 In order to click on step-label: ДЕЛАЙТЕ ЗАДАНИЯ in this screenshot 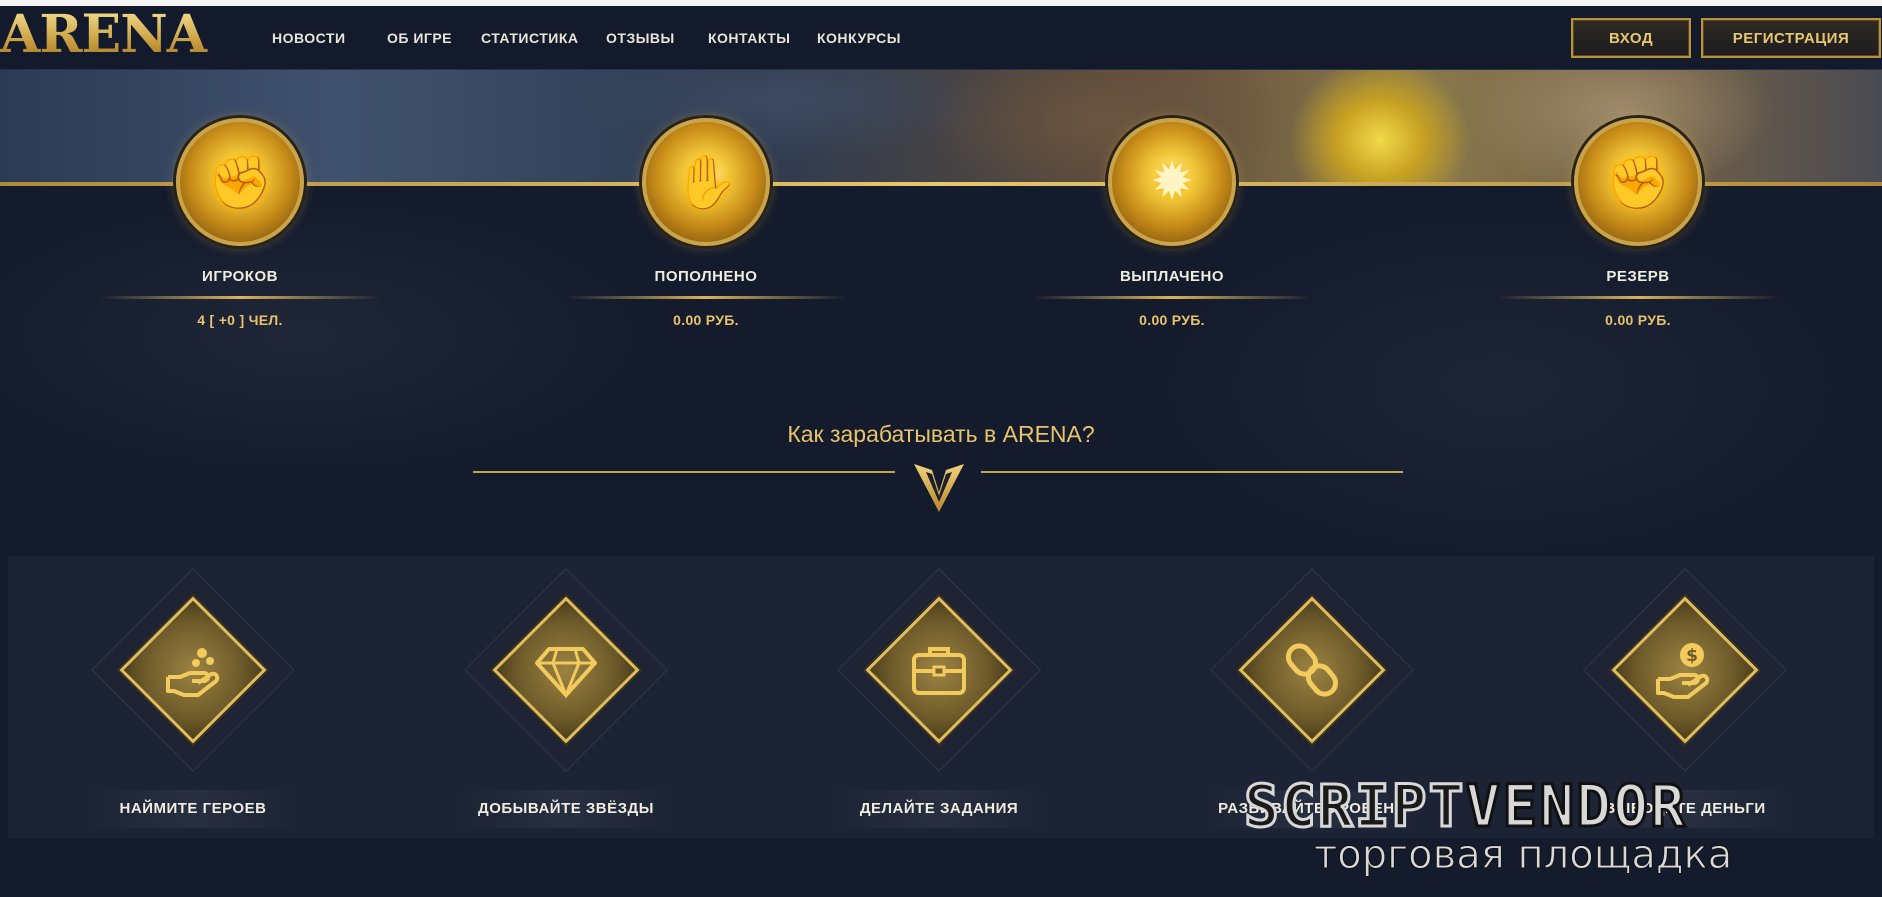, I will do `click(939, 808)`.